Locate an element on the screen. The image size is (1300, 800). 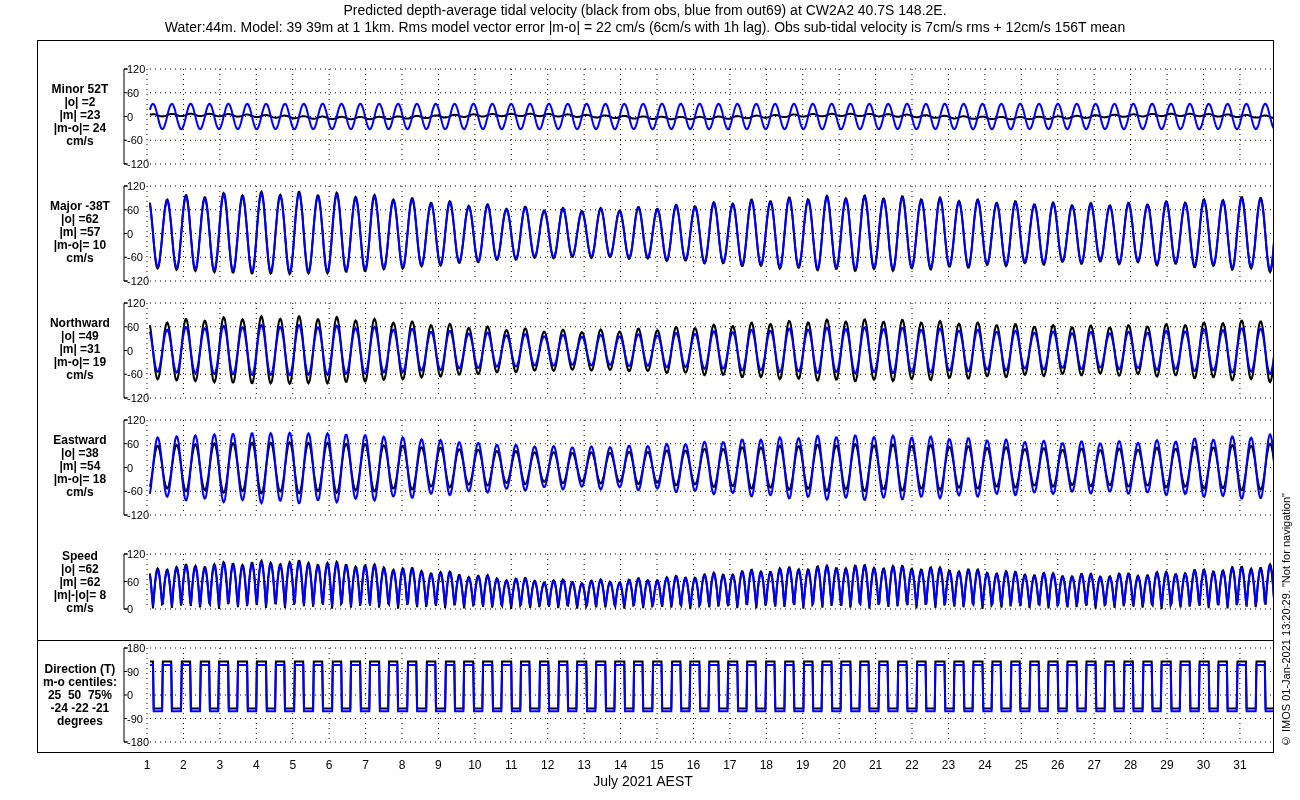
day-tick-label: 30 is located at coordinates (1203, 765).